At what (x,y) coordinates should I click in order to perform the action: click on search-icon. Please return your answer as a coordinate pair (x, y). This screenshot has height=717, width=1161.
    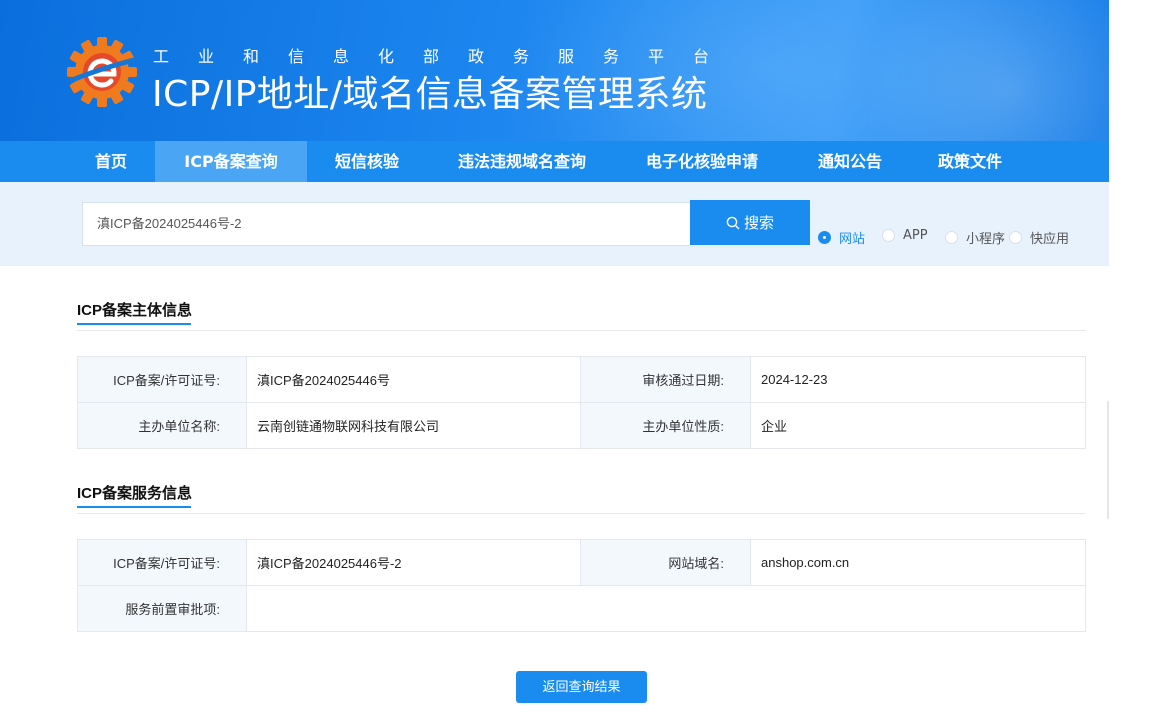
    Looking at the image, I should click on (733, 222).